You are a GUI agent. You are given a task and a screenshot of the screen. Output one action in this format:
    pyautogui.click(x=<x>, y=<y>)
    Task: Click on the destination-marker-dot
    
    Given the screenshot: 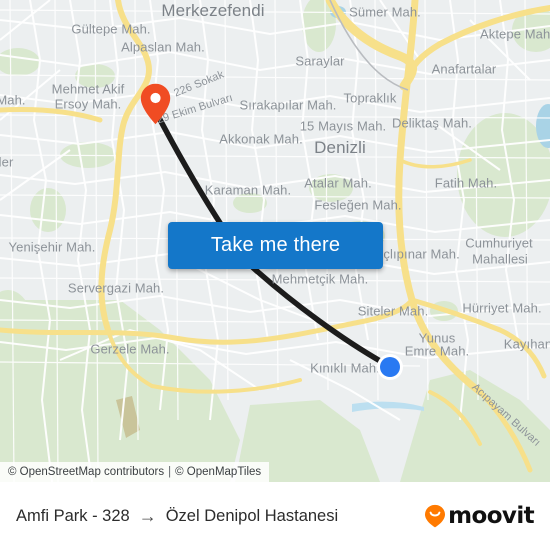 What is the action you would take?
    pyautogui.click(x=390, y=367)
    